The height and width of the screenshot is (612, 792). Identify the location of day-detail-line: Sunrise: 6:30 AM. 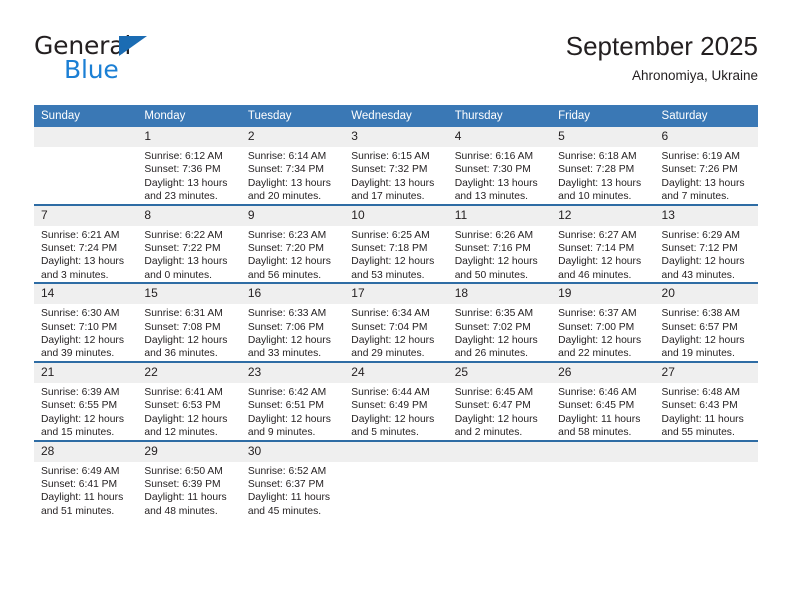
(80, 314).